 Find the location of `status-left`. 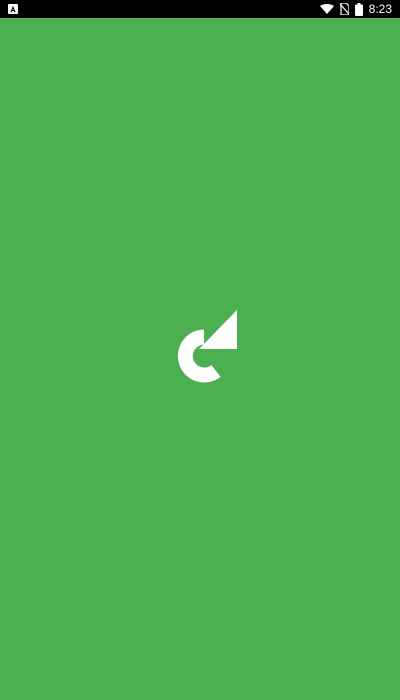

status-left is located at coordinates (13, 9).